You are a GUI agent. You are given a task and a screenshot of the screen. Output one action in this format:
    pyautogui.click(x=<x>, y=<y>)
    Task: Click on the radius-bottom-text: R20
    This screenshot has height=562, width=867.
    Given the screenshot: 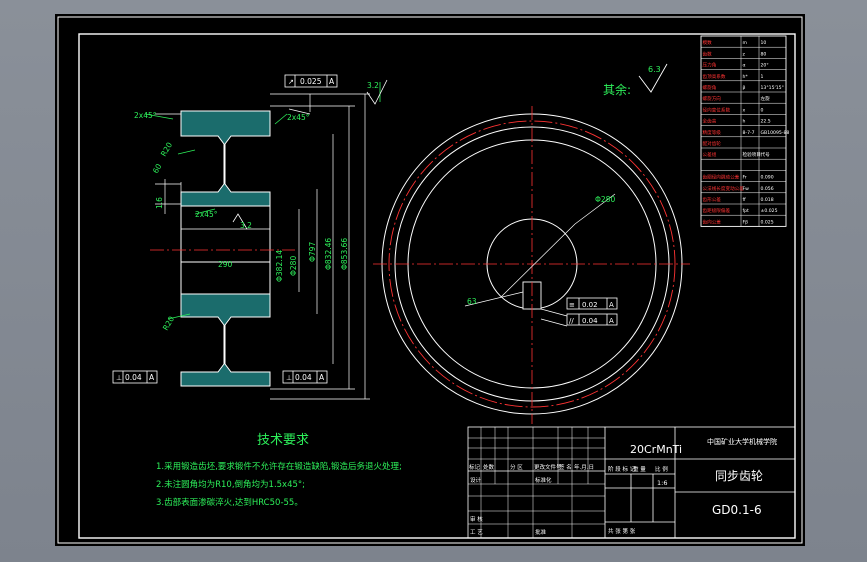 What is the action you would take?
    pyautogui.click(x=168, y=323)
    